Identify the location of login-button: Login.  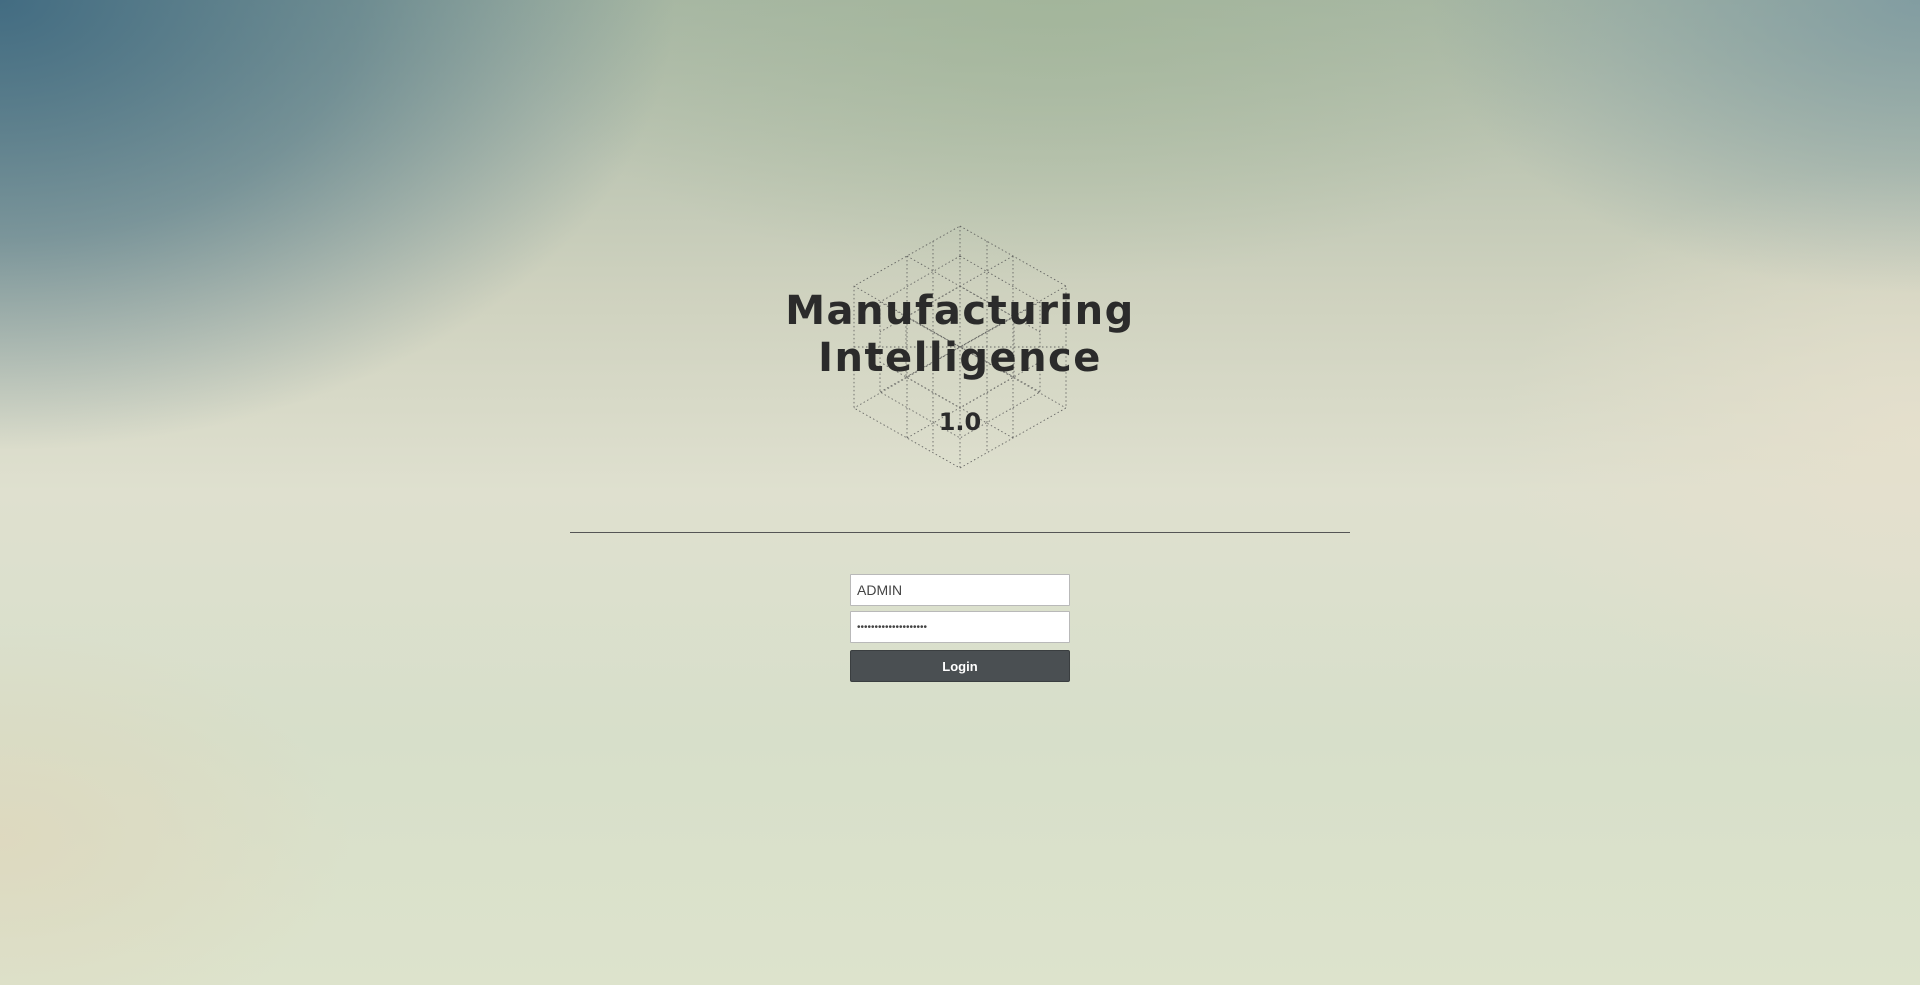
(960, 666).